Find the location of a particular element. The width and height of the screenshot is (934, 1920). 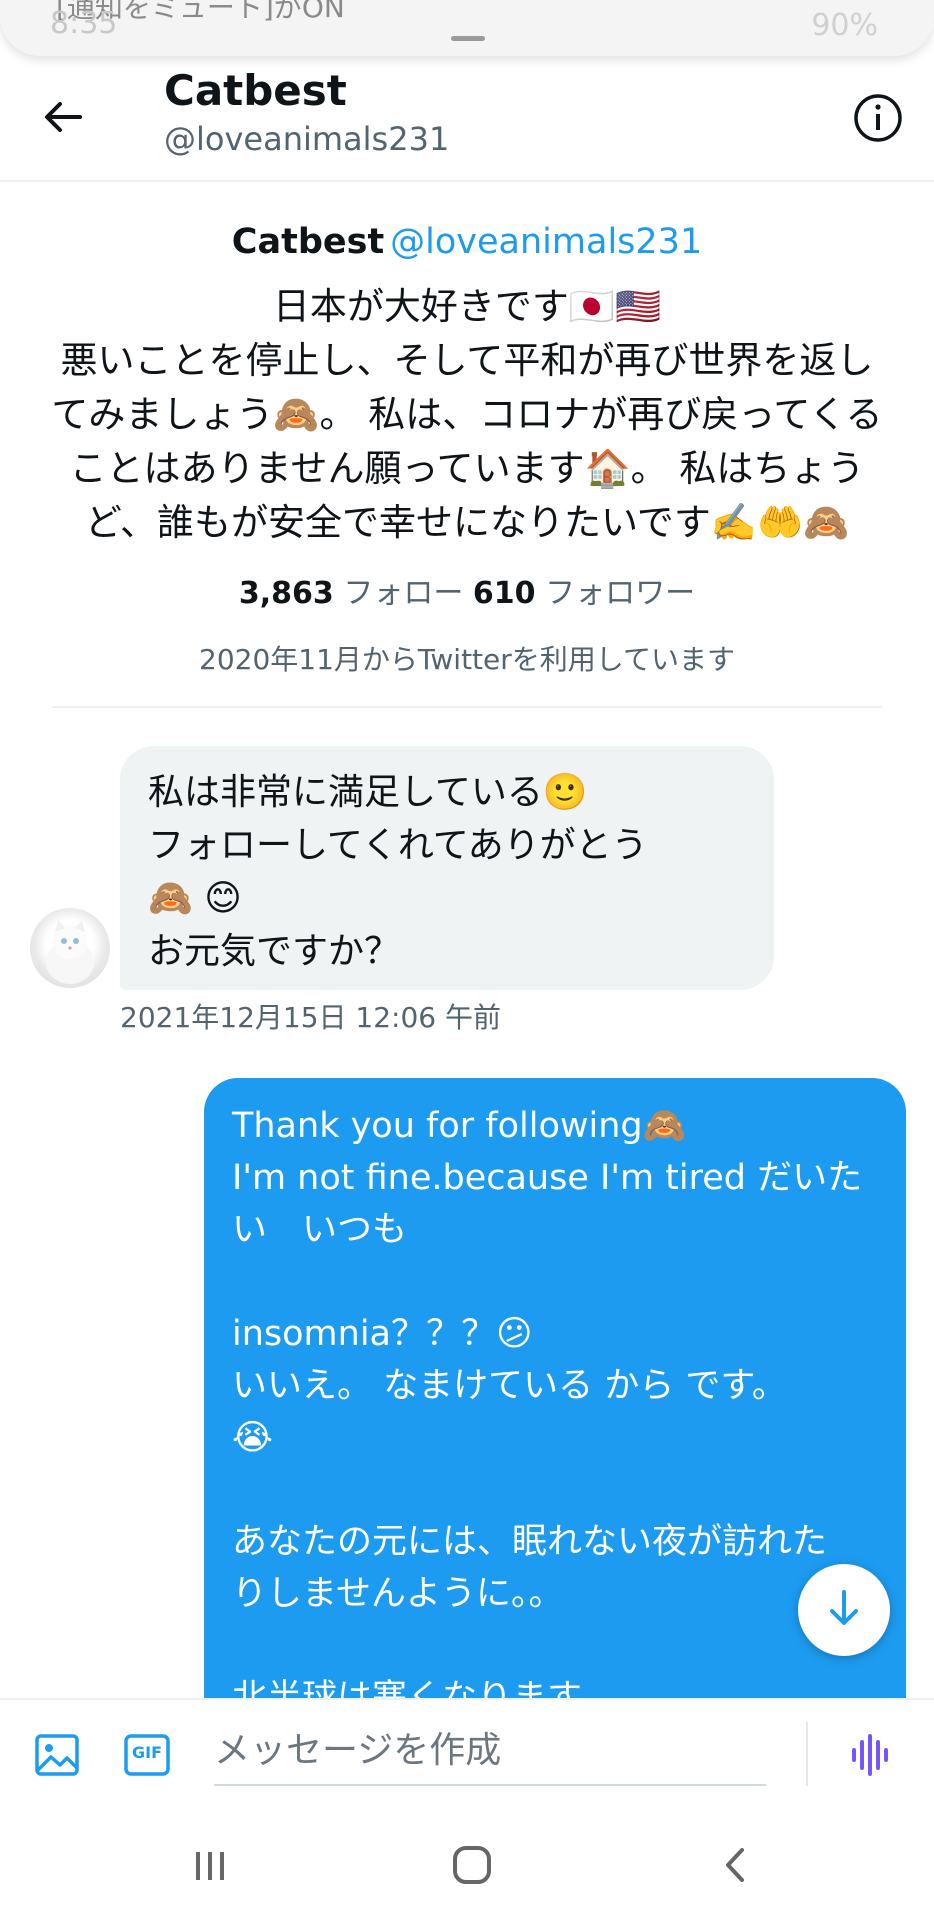

message-line: りしませんように。。 is located at coordinates (398, 1594).